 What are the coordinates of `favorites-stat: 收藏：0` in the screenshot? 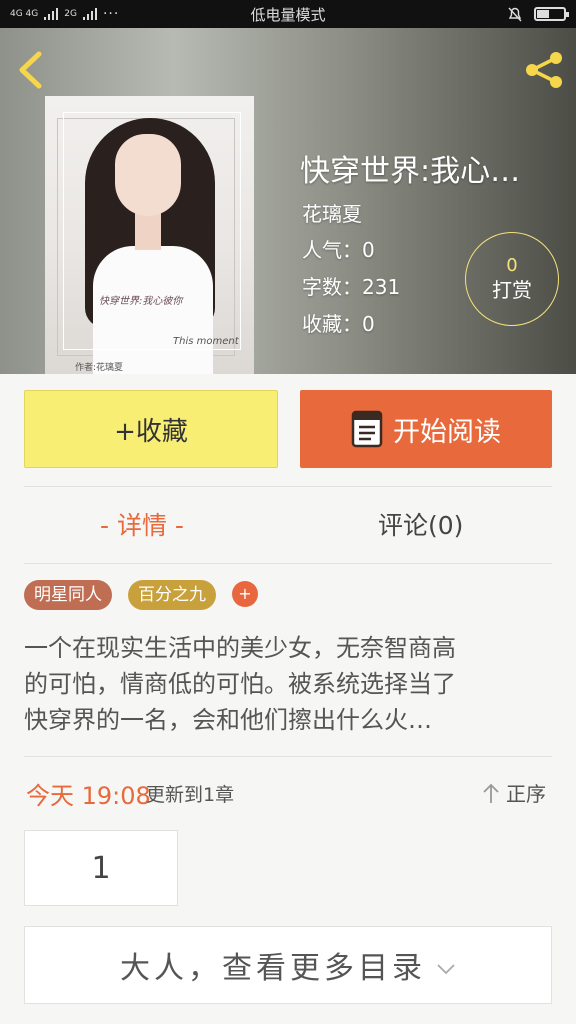 It's located at (338, 324).